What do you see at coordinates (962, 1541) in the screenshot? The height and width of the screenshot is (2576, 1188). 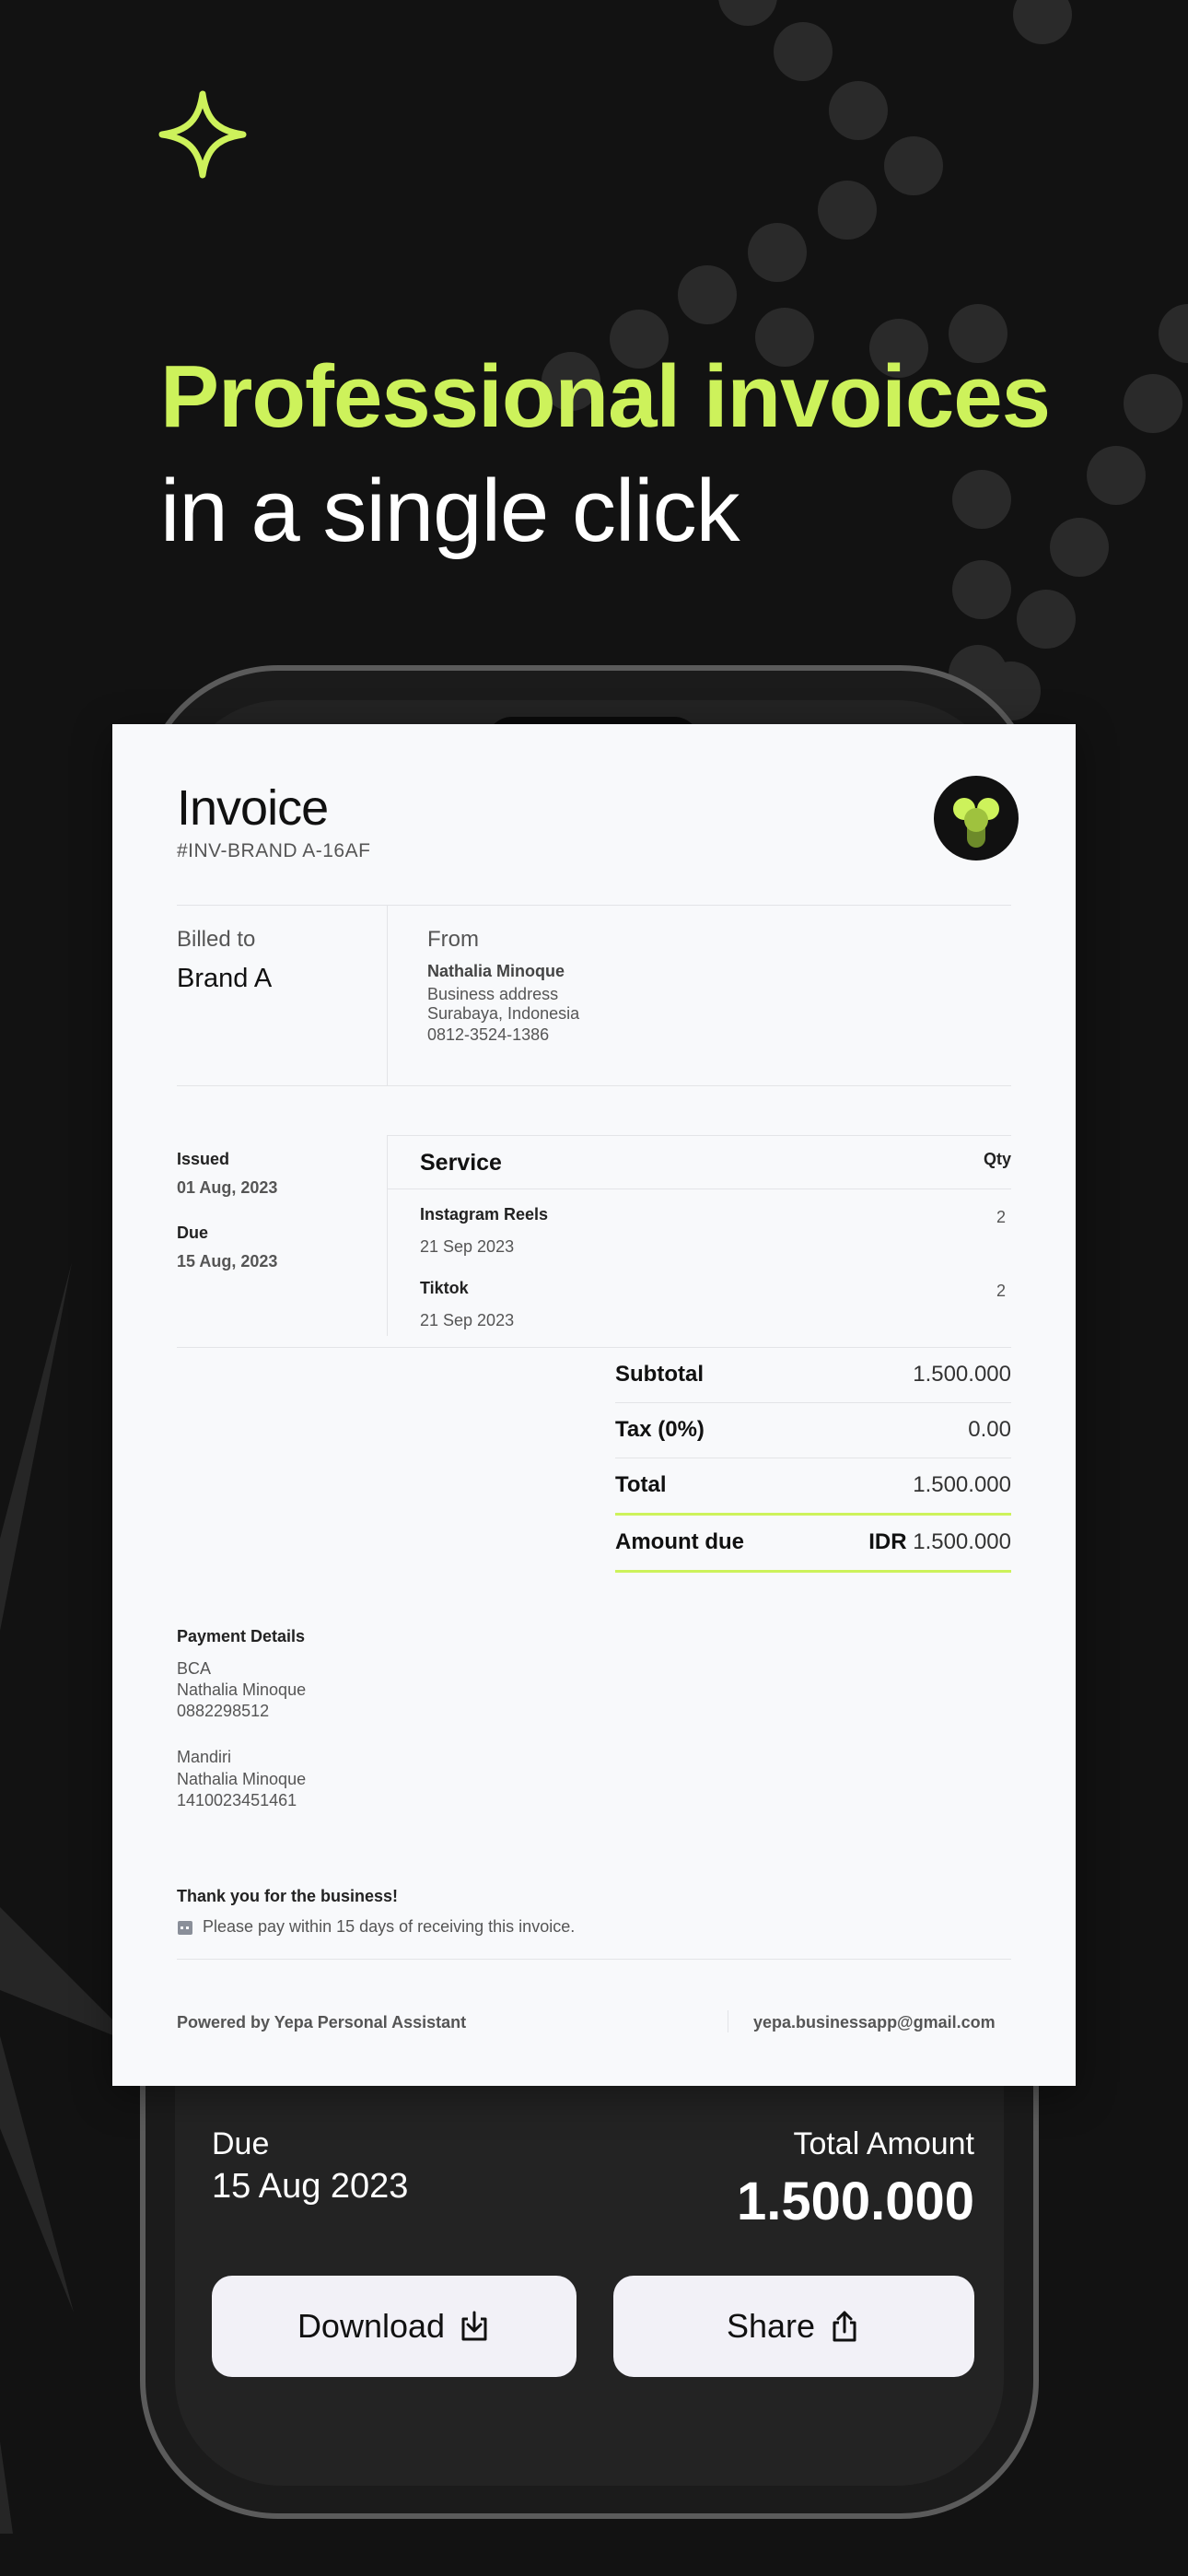 I see `amount-due-value: 1.500.000` at bounding box center [962, 1541].